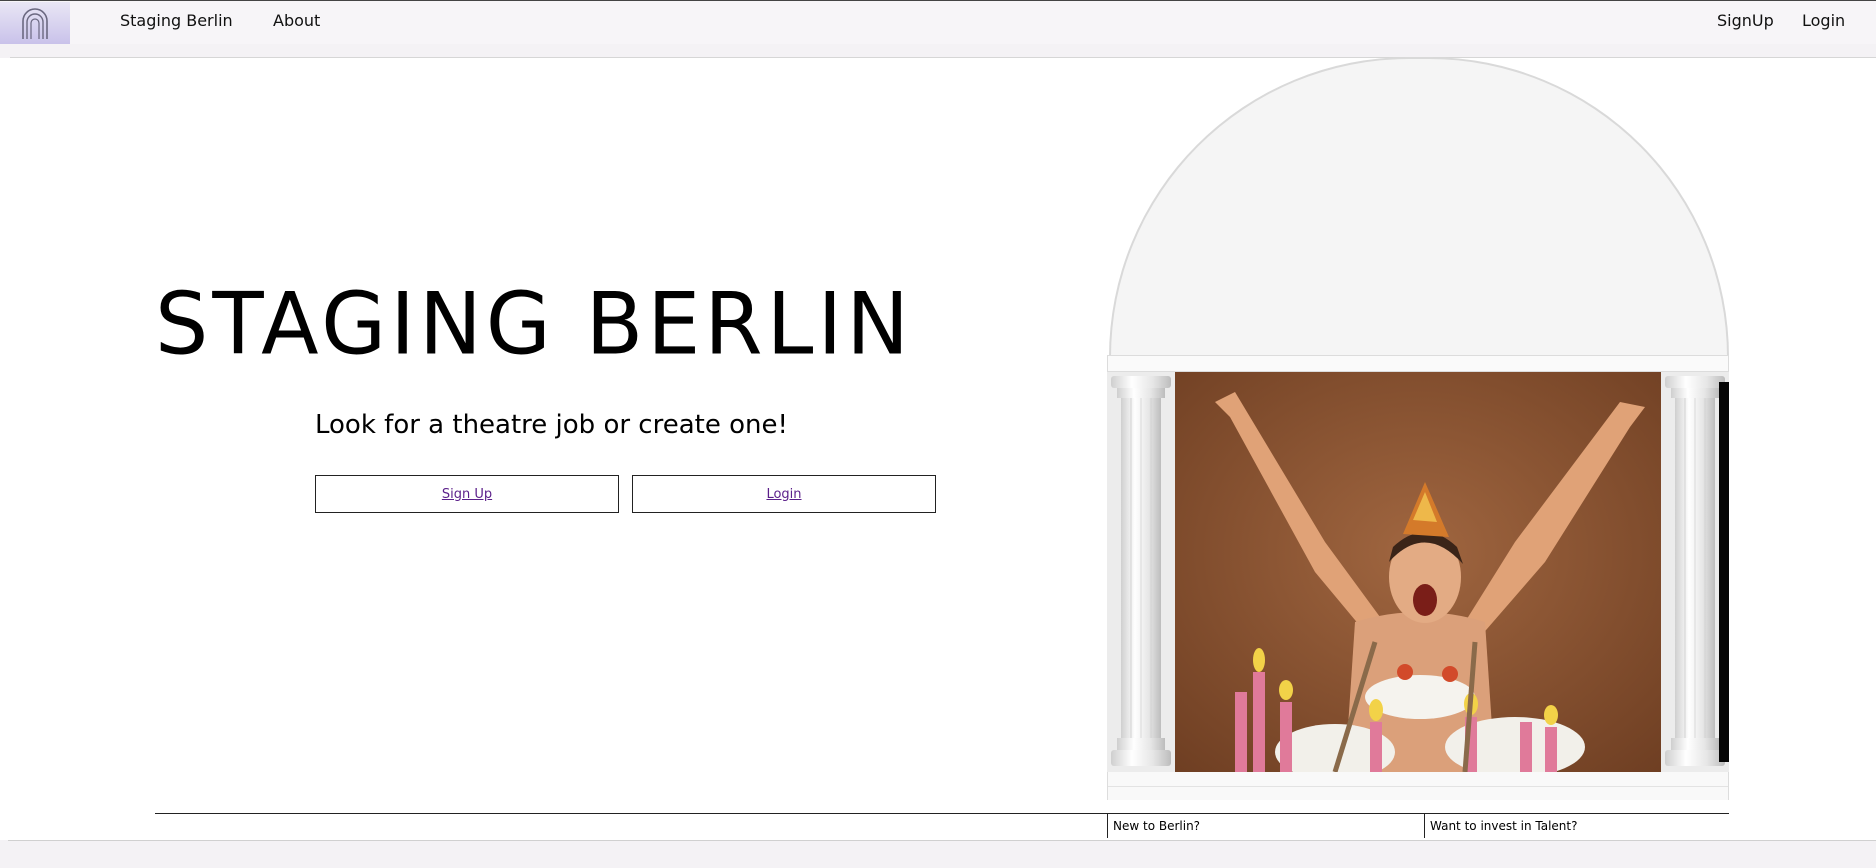 Image resolution: width=1876 pixels, height=868 pixels. What do you see at coordinates (1418, 786) in the screenshot?
I see `stage-base` at bounding box center [1418, 786].